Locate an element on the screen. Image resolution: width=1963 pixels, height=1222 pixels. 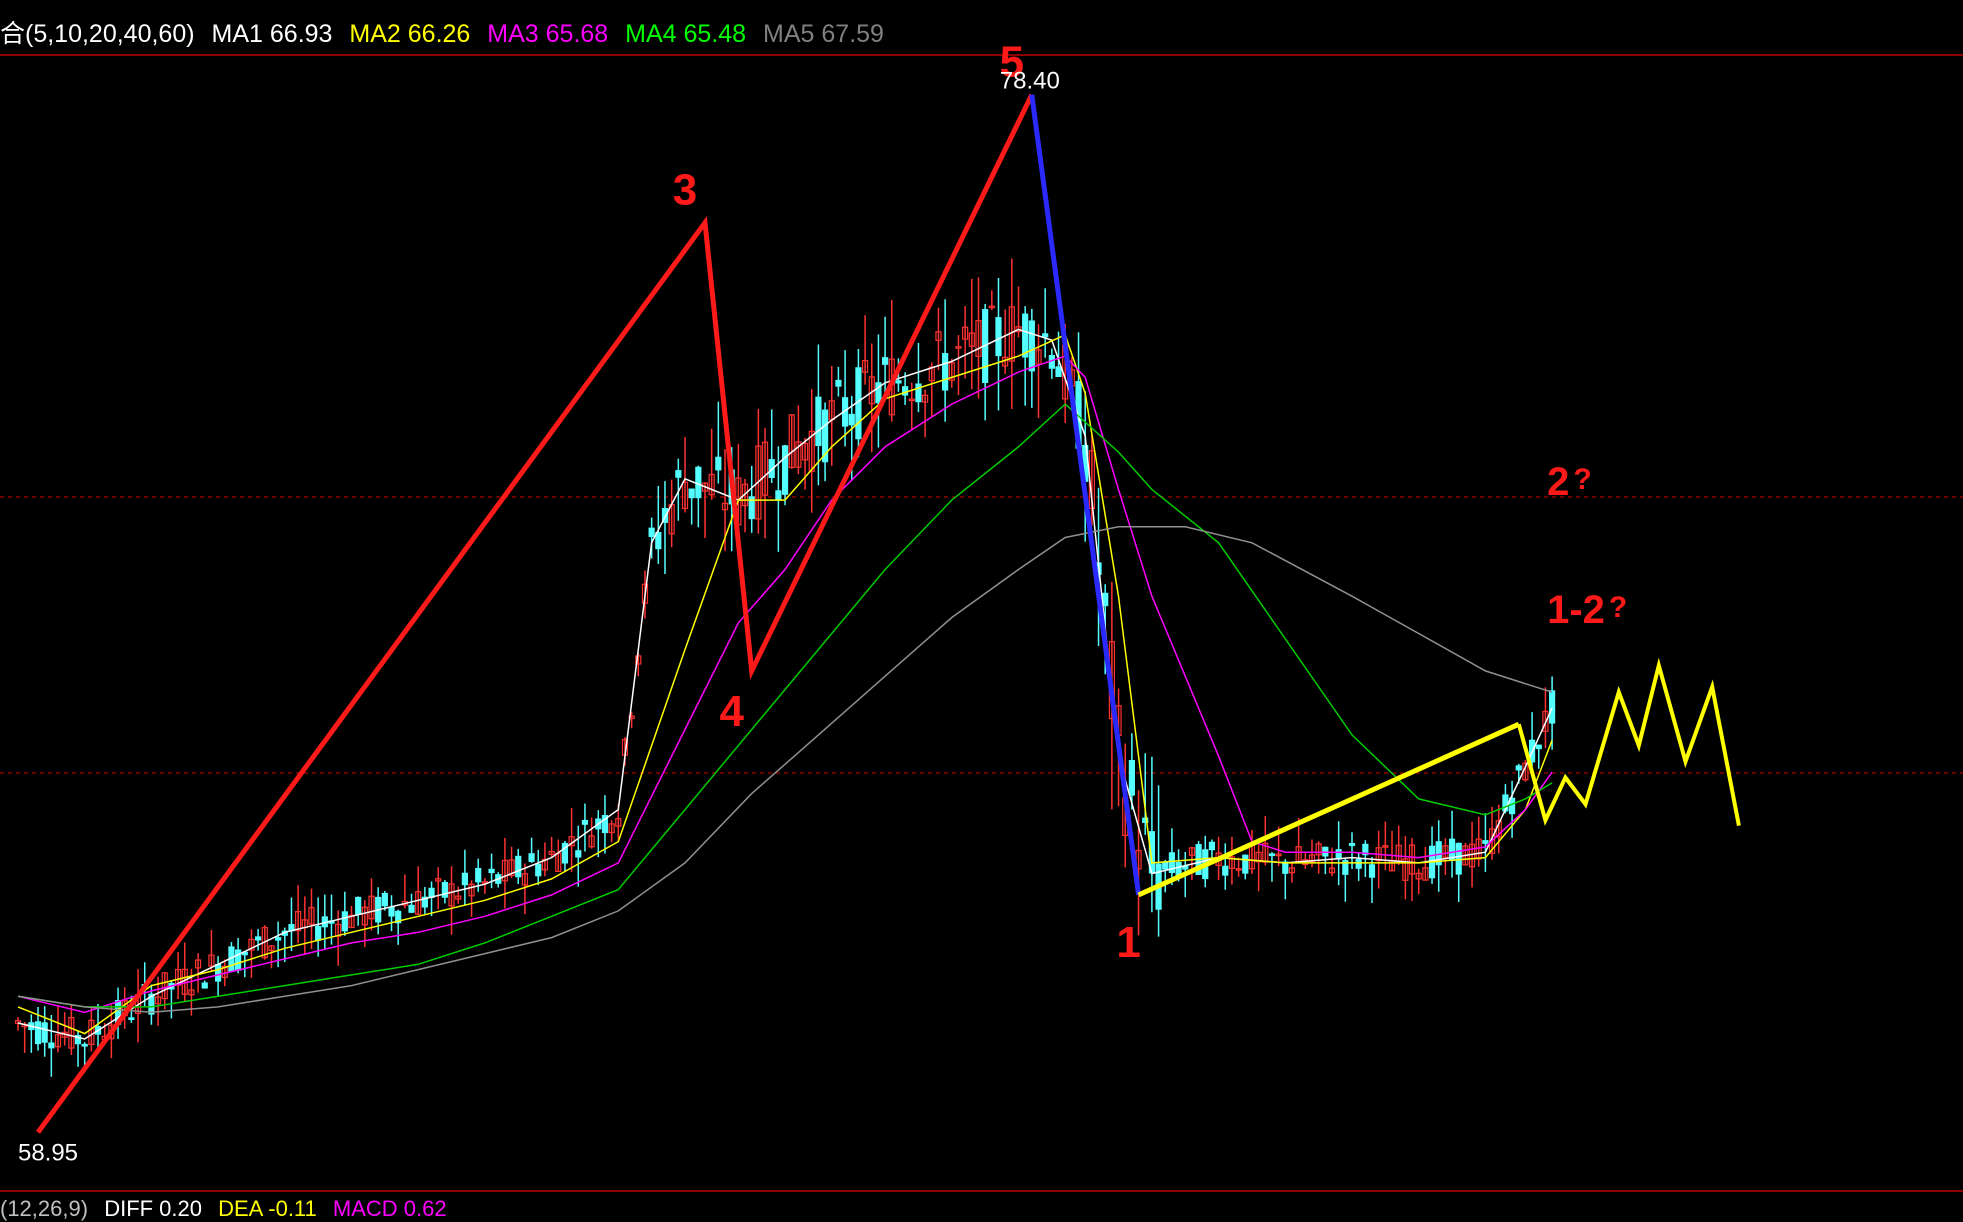
price-label: 78.40 is located at coordinates (1030, 81).